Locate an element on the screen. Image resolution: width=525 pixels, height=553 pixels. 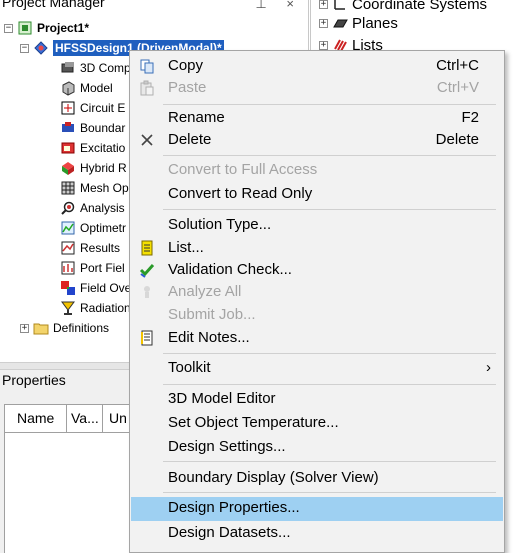
menu-label: Analyze All is located at coordinates (205, 291).